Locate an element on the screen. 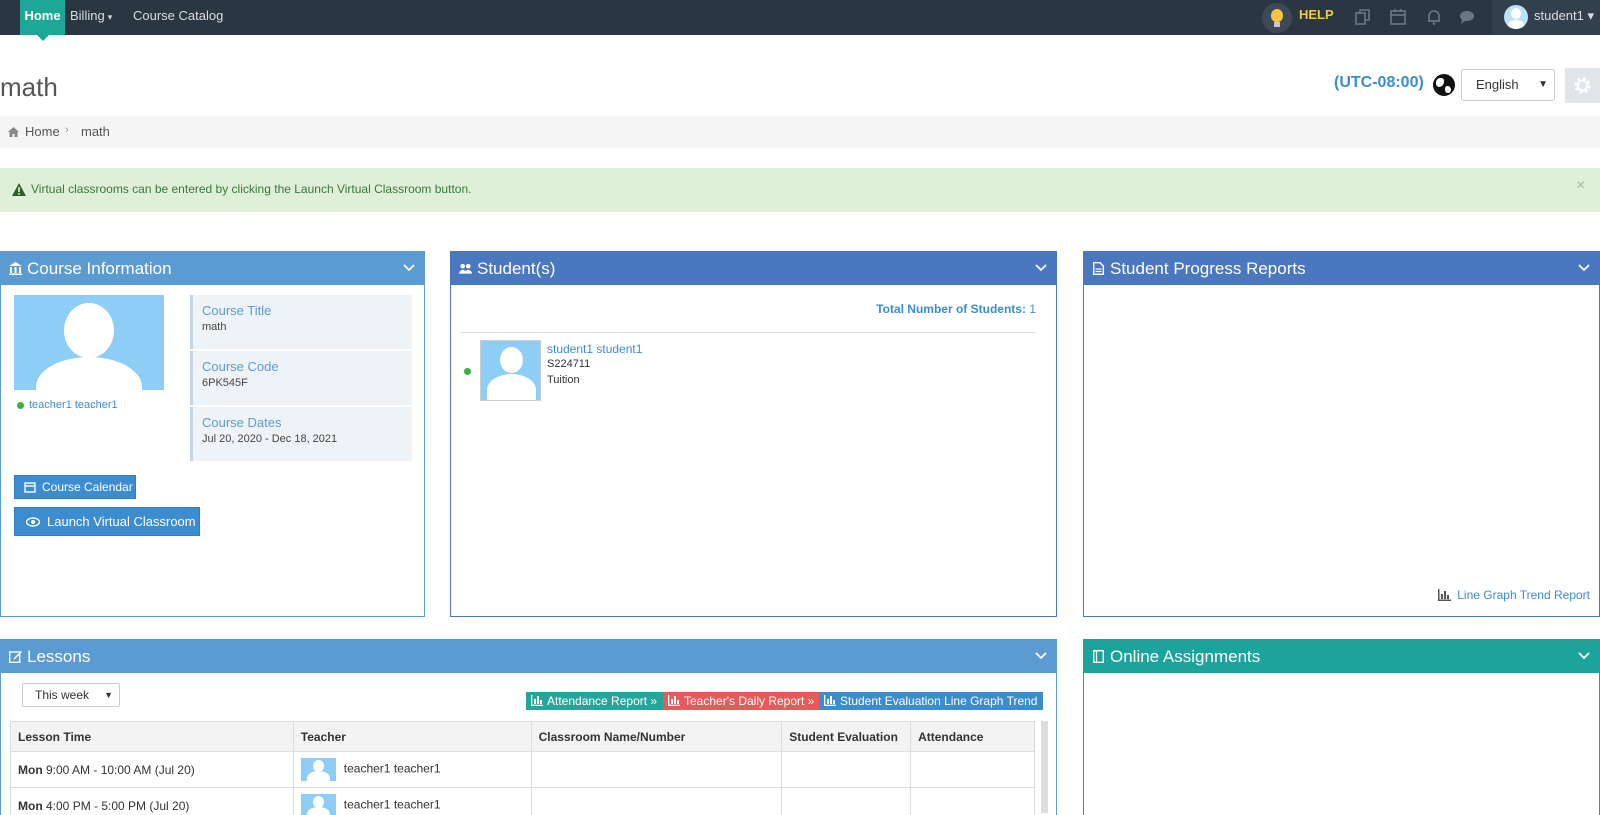 This screenshot has width=1600, height=815. teacher-cell: teacher1 teacher1 is located at coordinates (412, 769).